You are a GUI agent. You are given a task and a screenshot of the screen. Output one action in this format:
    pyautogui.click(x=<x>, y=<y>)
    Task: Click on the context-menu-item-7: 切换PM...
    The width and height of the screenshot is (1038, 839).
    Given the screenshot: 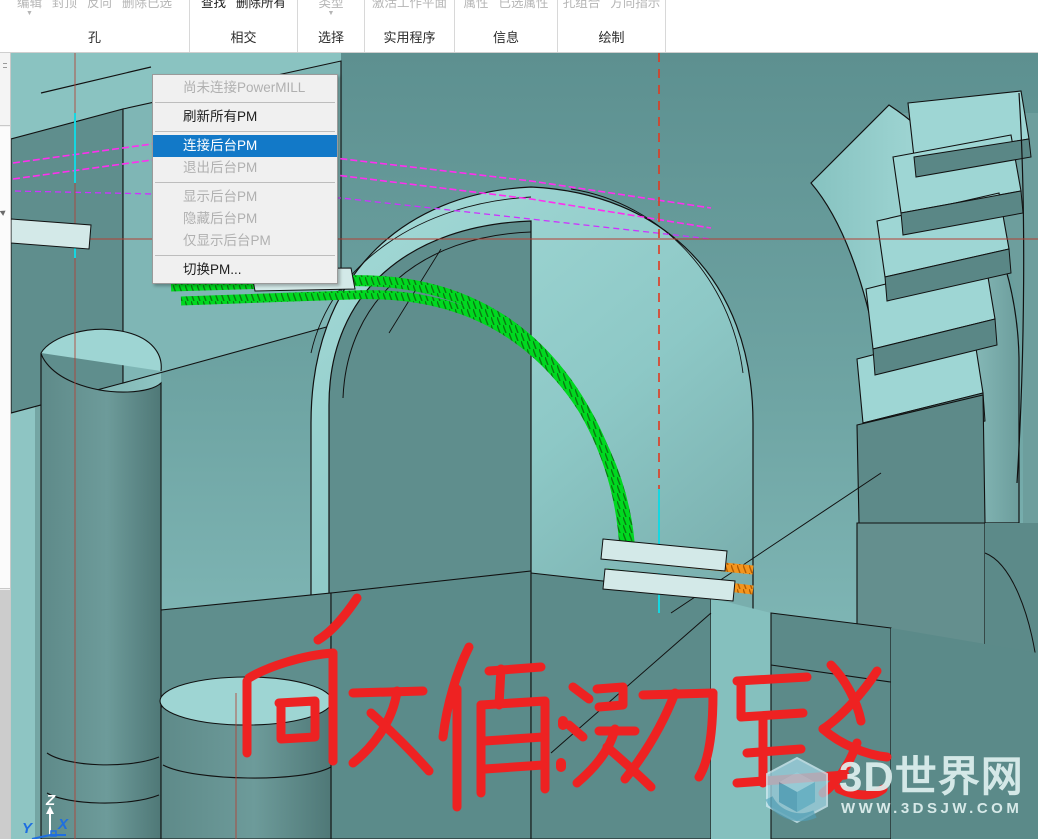 What is the action you would take?
    pyautogui.click(x=245, y=270)
    